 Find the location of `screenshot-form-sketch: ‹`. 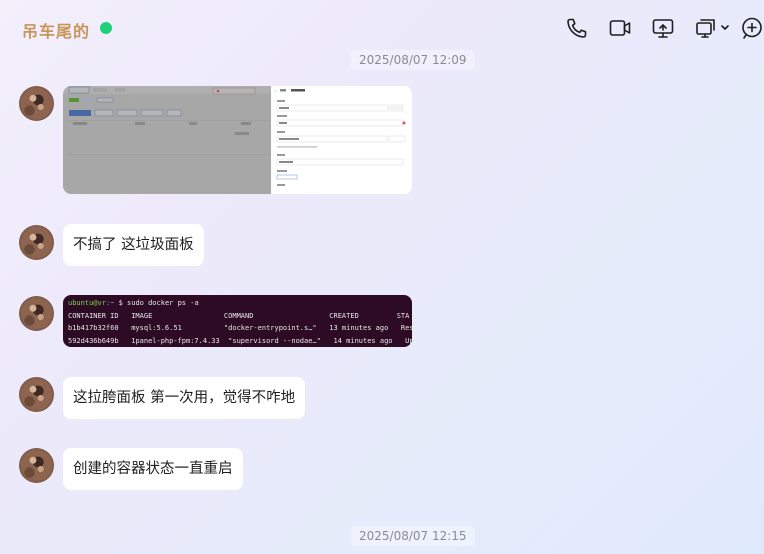

screenshot-form-sketch: ‹ is located at coordinates (340, 137).